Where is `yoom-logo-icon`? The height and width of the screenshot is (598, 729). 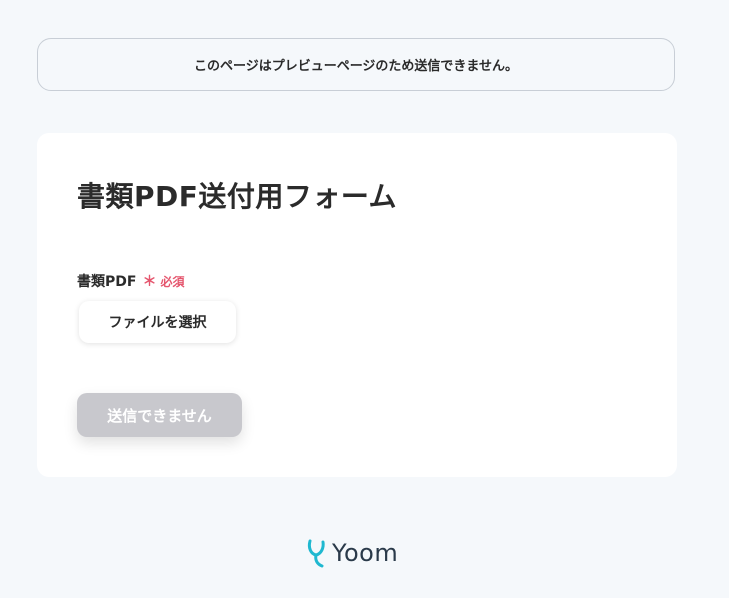 yoom-logo-icon is located at coordinates (317, 553).